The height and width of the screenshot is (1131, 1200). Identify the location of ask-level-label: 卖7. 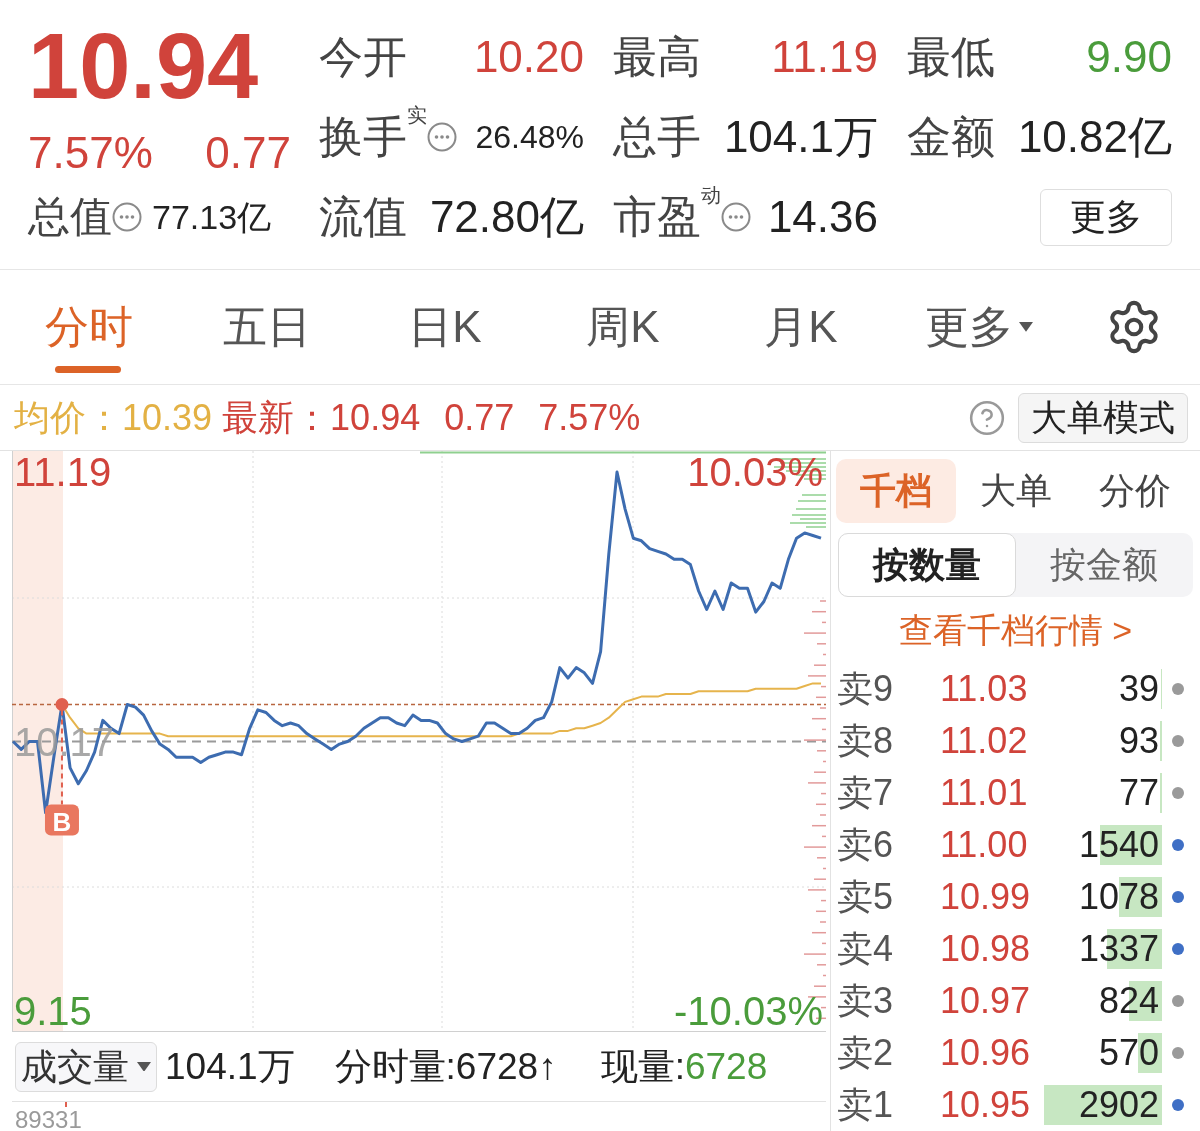
(865, 793).